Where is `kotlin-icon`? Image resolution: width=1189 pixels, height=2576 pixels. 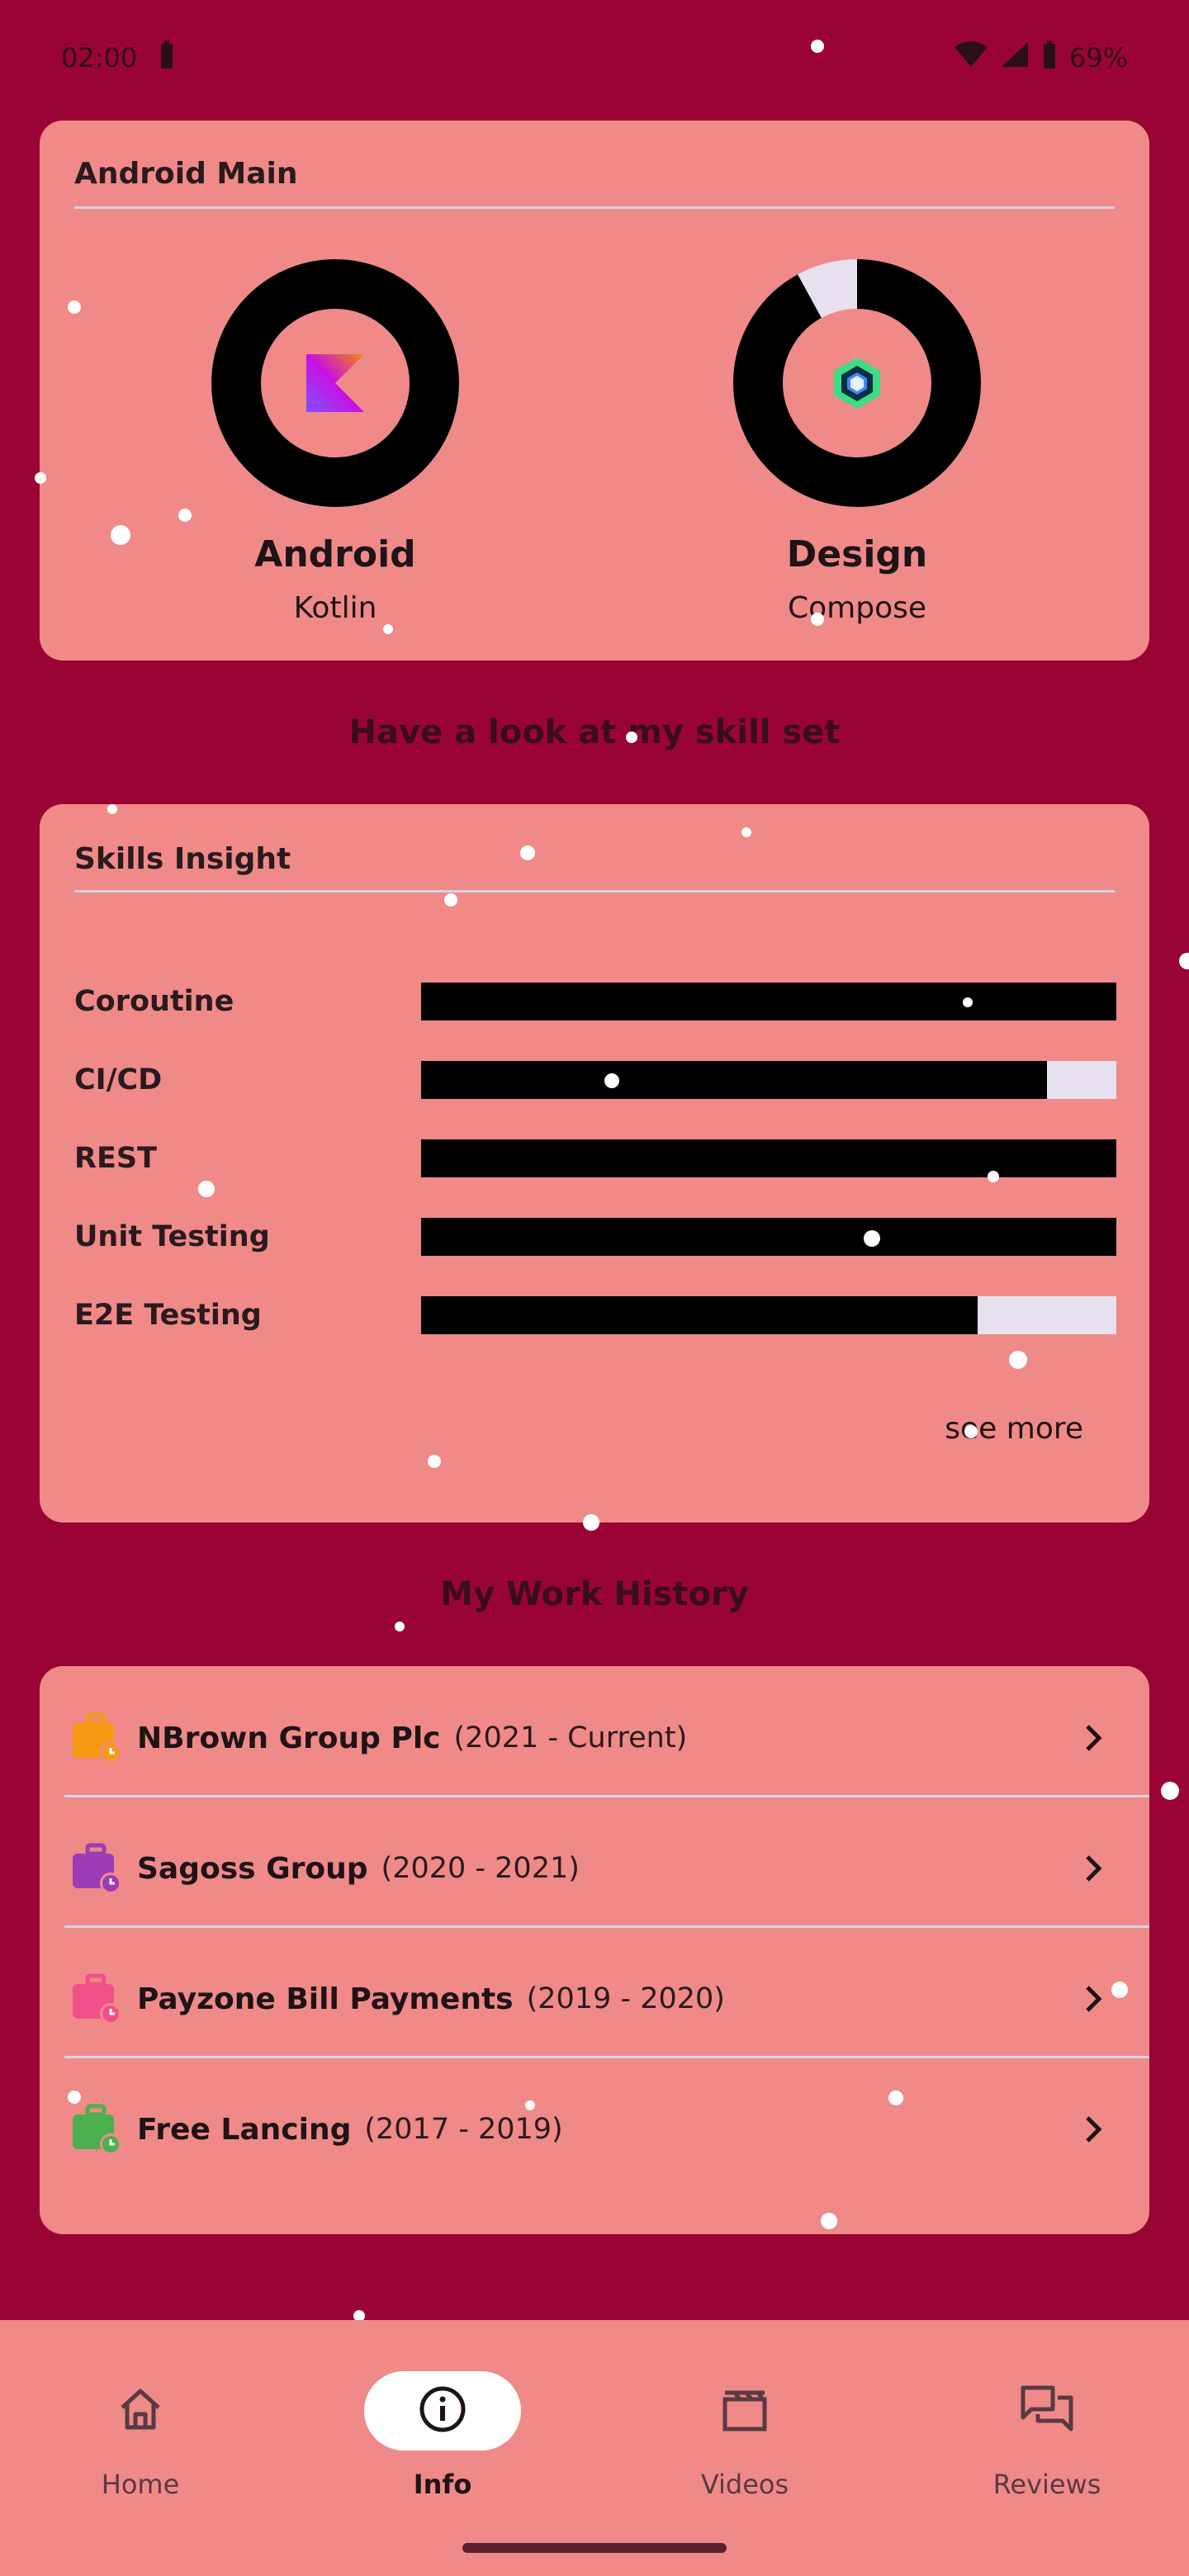 kotlin-icon is located at coordinates (335, 384).